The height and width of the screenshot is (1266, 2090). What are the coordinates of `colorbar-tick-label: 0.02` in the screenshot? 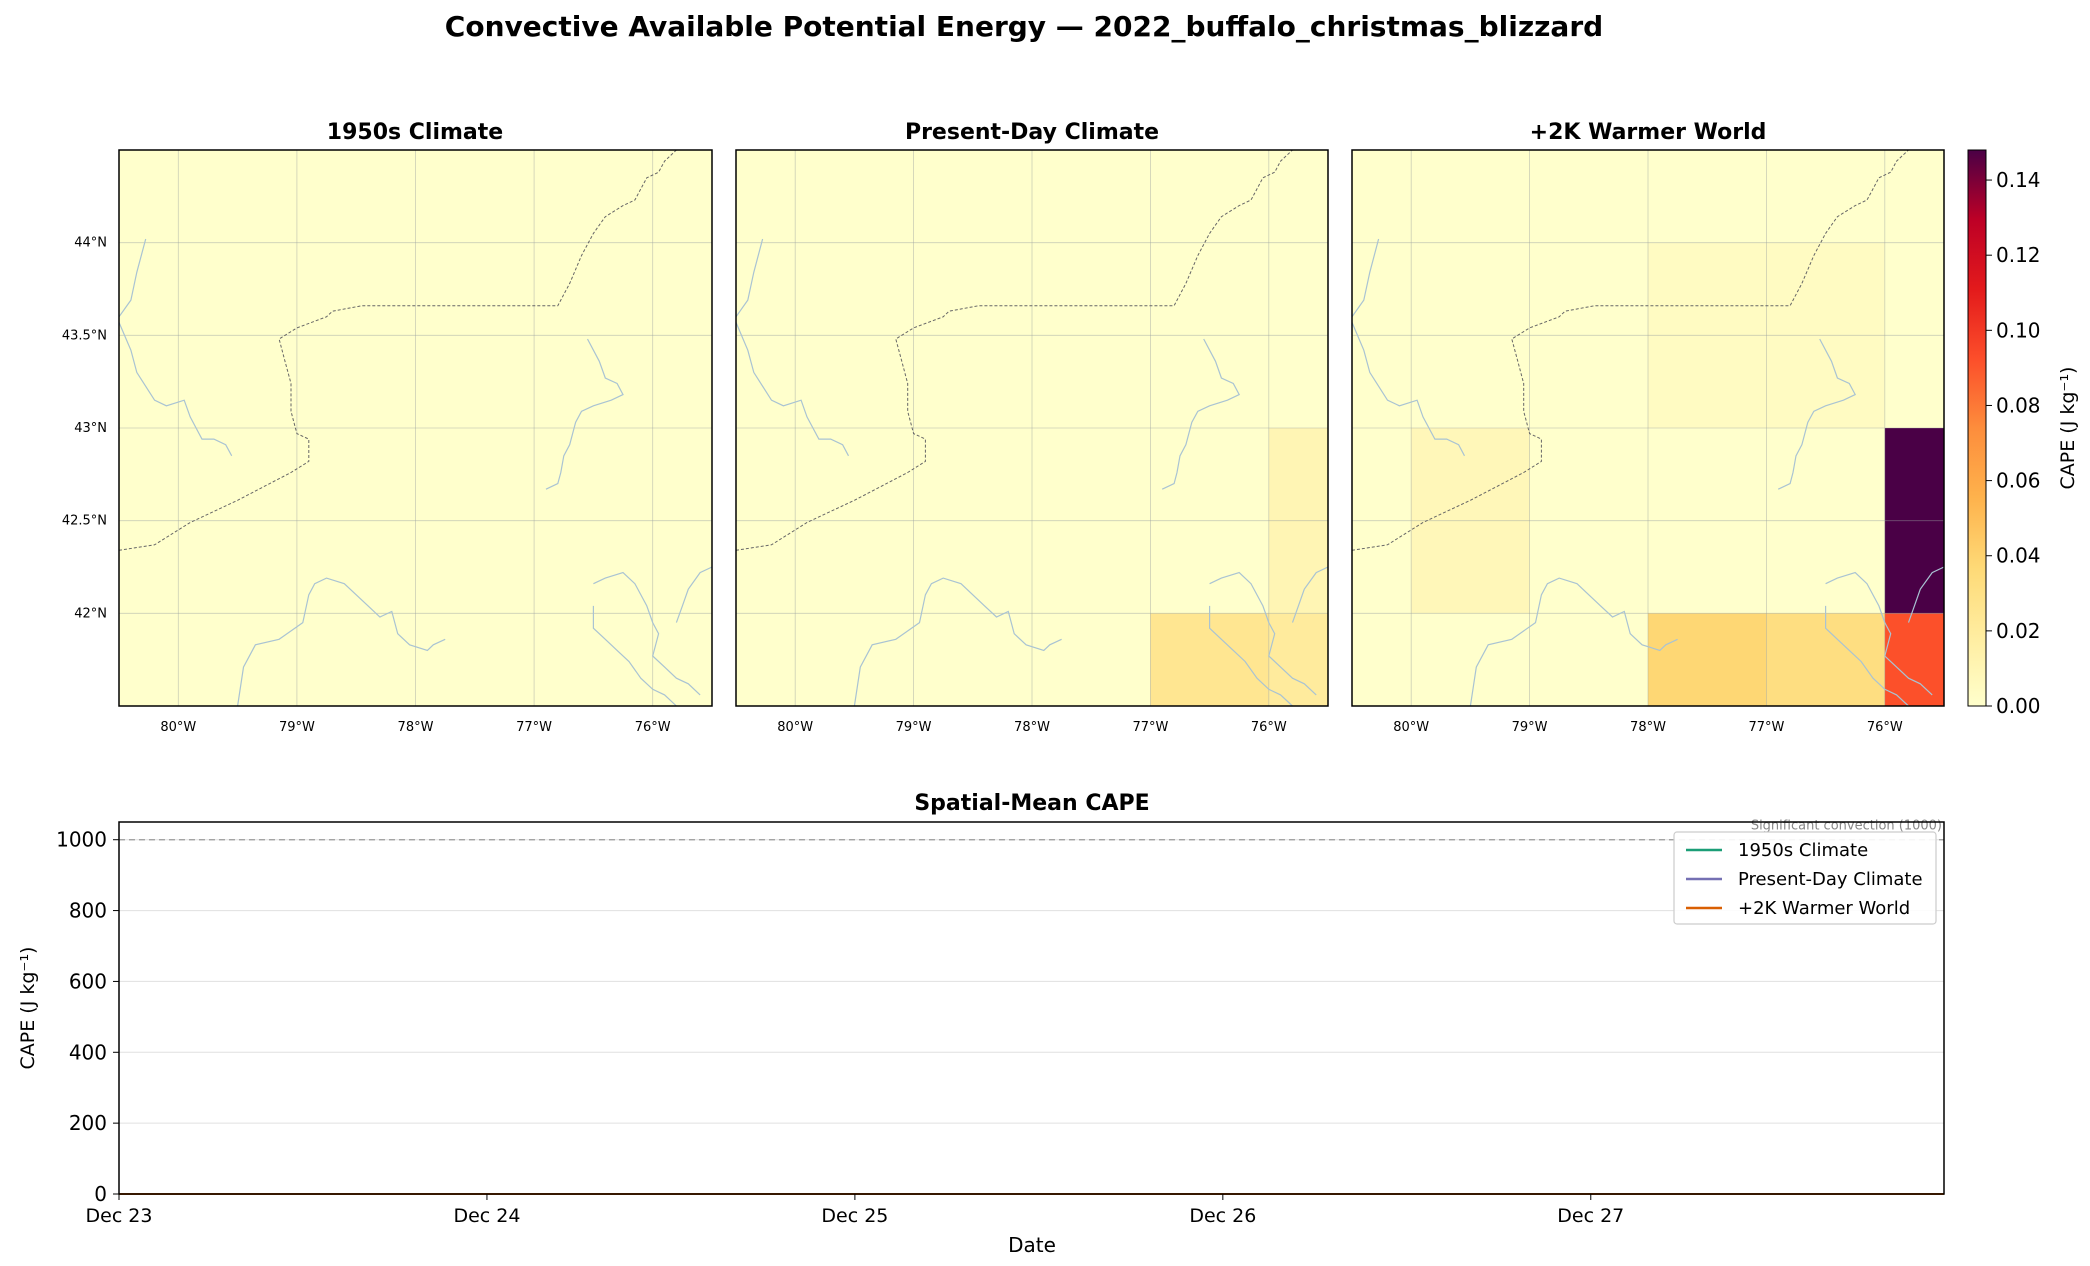 It's located at (2018, 631).